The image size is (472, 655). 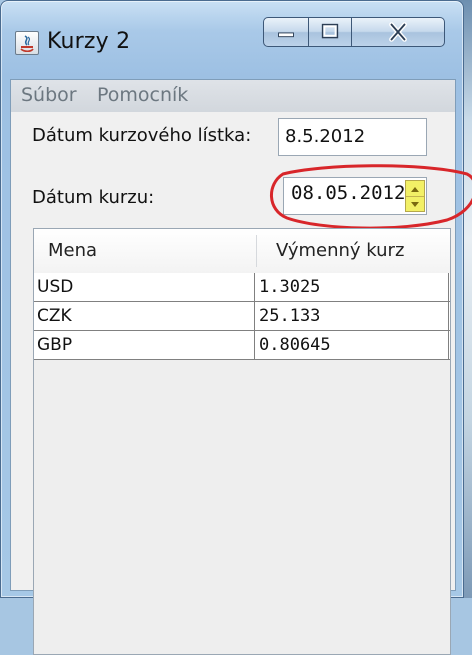 What do you see at coordinates (233, 96) in the screenshot?
I see `menu-bar: Súbor Pomocník` at bounding box center [233, 96].